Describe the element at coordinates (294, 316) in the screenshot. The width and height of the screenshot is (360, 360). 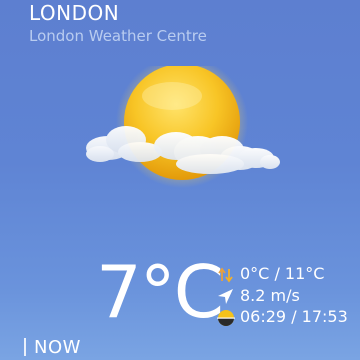
I see `sunrise-sunset-times: 06:29 / 17:53` at that location.